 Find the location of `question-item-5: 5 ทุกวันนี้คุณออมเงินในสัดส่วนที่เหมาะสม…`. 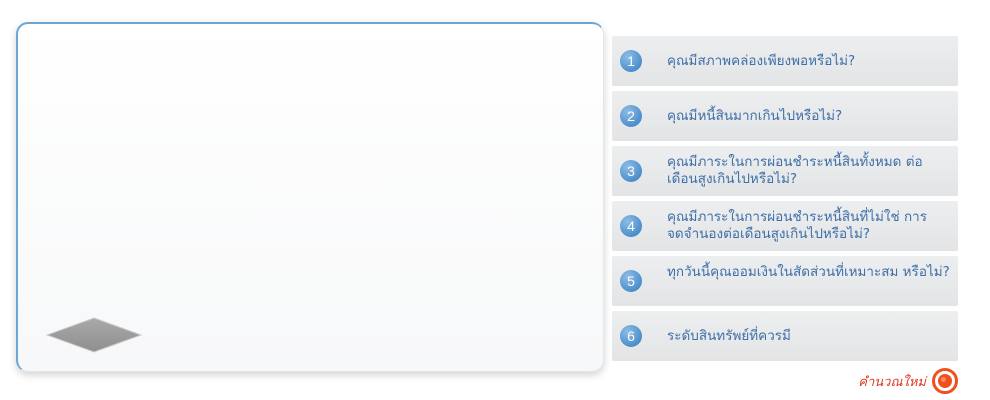

question-item-5: 5 ทุกวันนี้คุณออมเงินในสัดส่วนที่เหมาะสม… is located at coordinates (785, 281).